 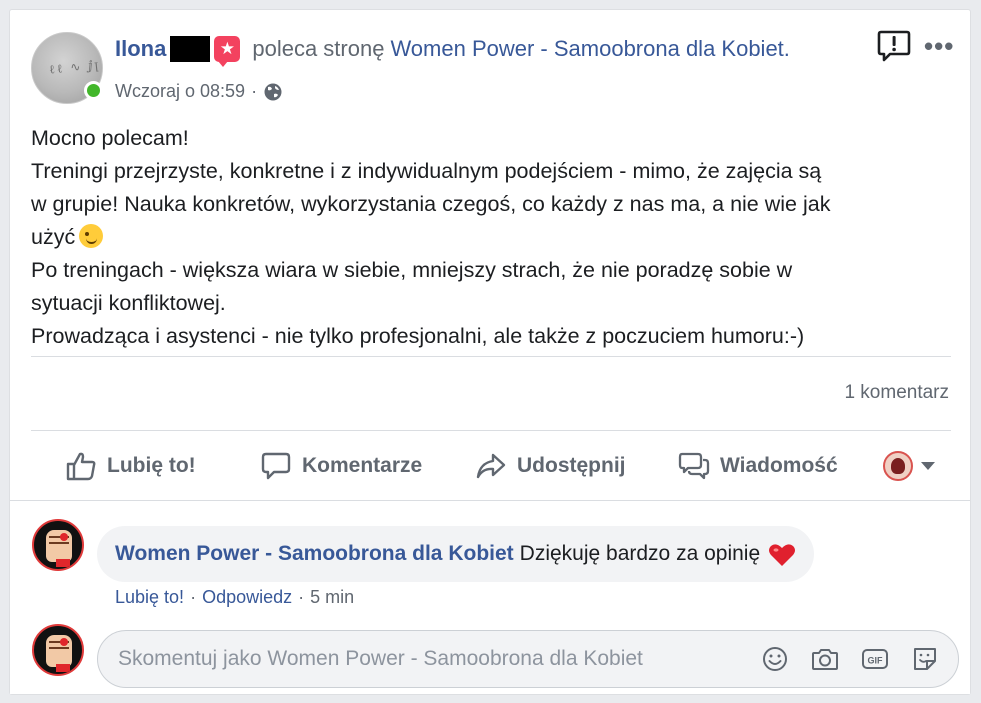 I want to click on comment-button: Komentarze, so click(x=341, y=466).